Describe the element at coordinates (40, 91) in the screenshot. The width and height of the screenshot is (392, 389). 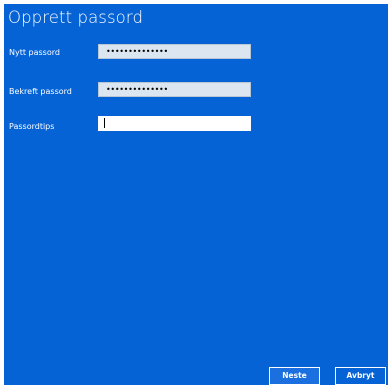
I see `confirm-password-label: Bekreft passord` at that location.